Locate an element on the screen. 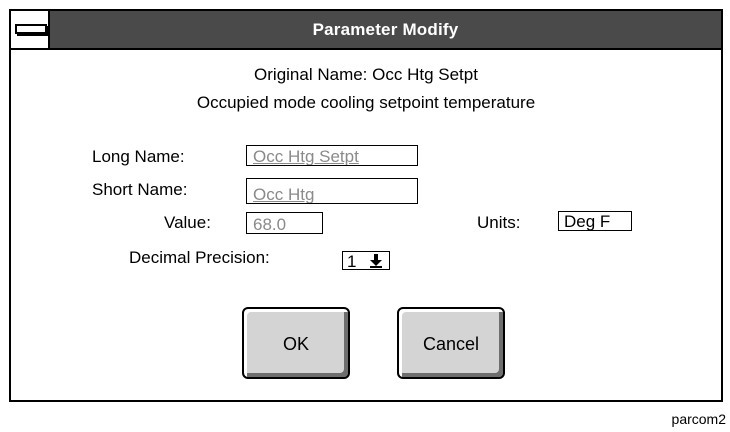 This screenshot has height=432, width=730. down-arrow-icon is located at coordinates (376, 261).